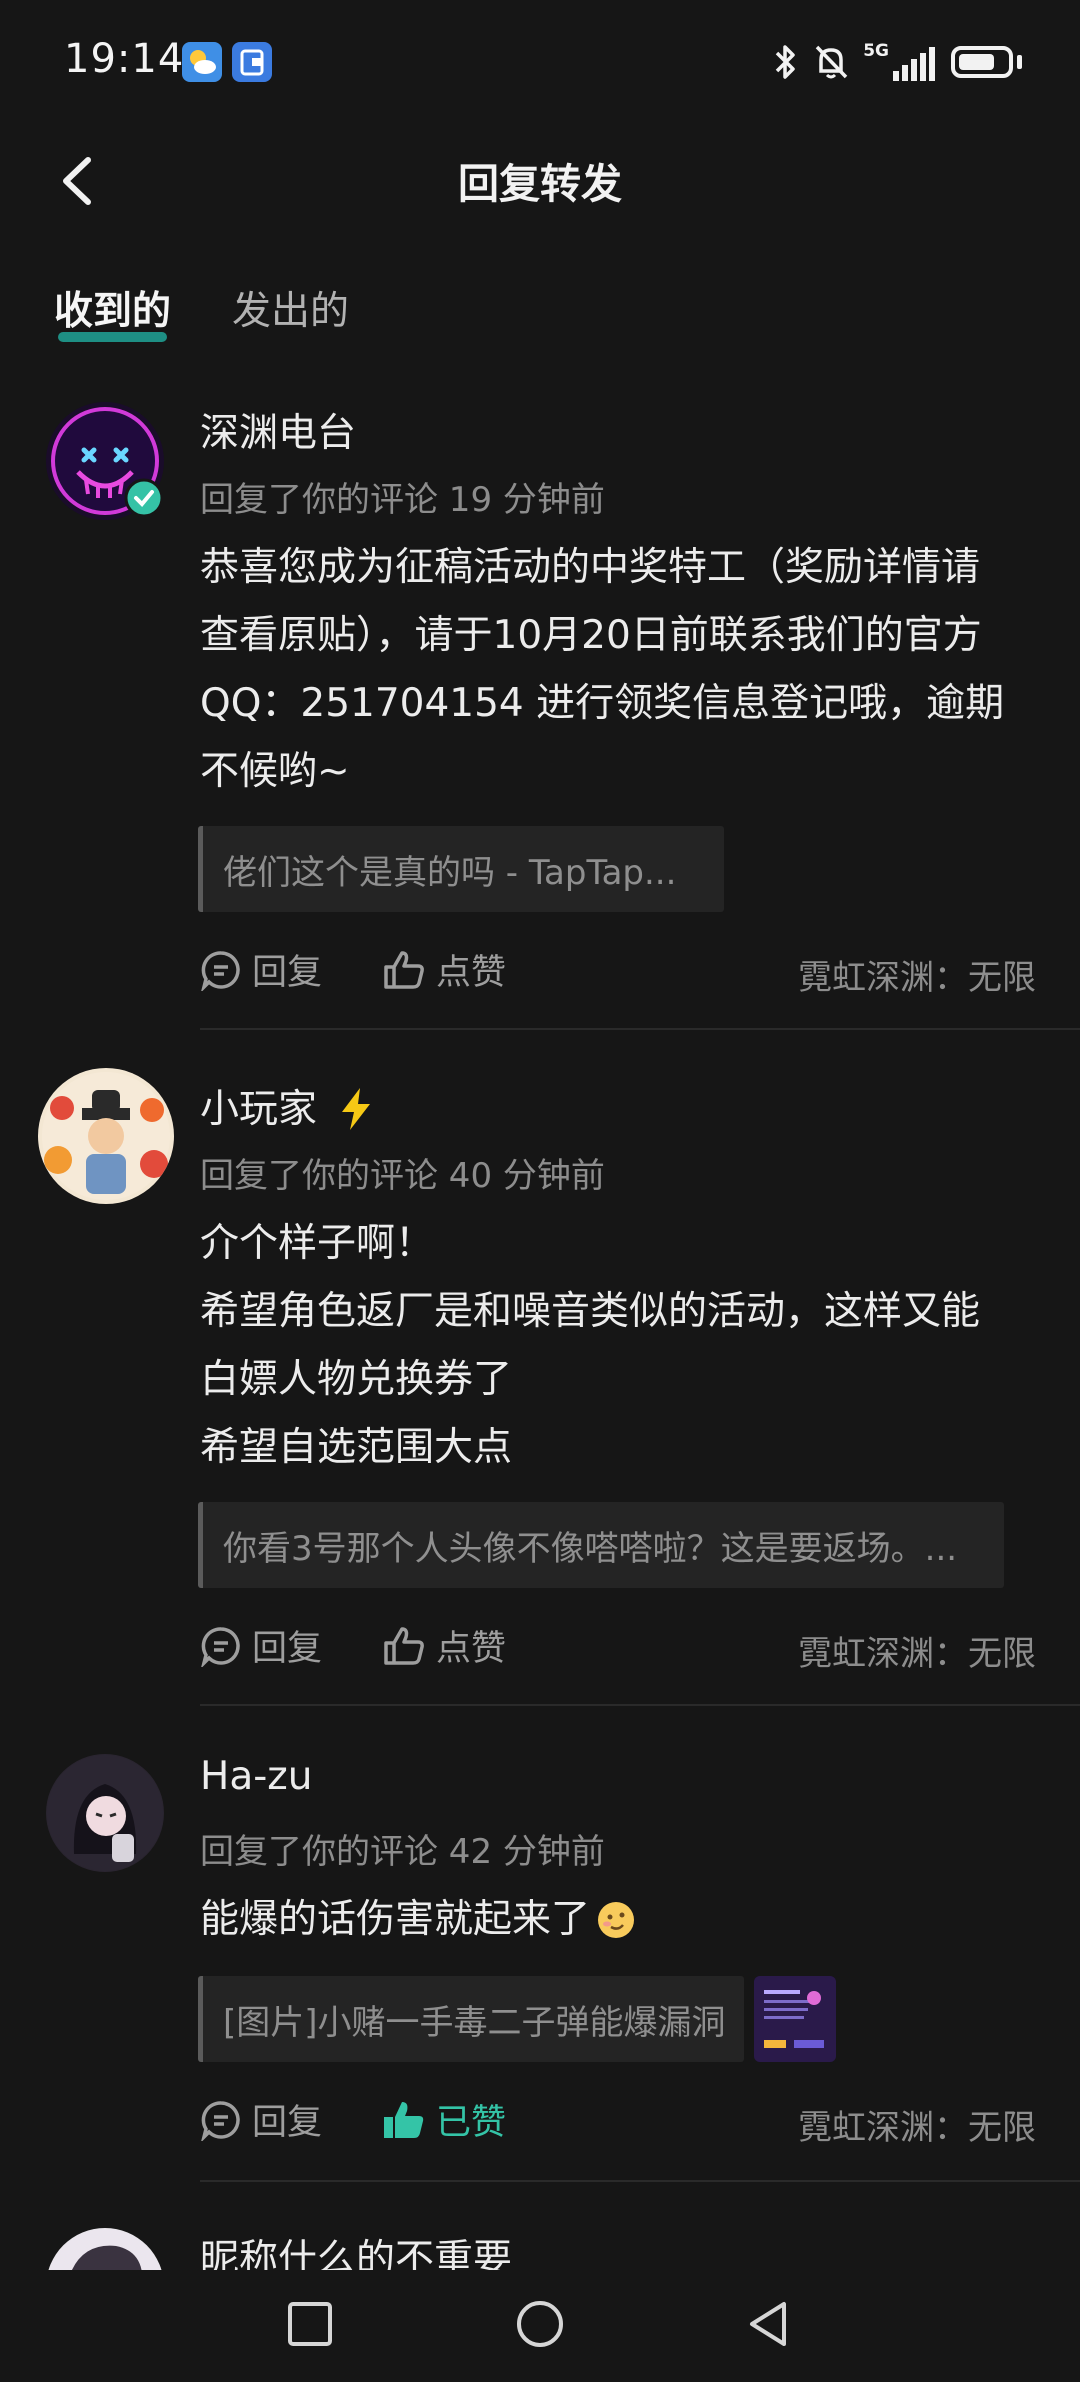 The width and height of the screenshot is (1080, 2382). Describe the element at coordinates (591, 635) in the screenshot. I see `content-line: 查看原贴），请于10月20日前联系我们的官方` at that location.